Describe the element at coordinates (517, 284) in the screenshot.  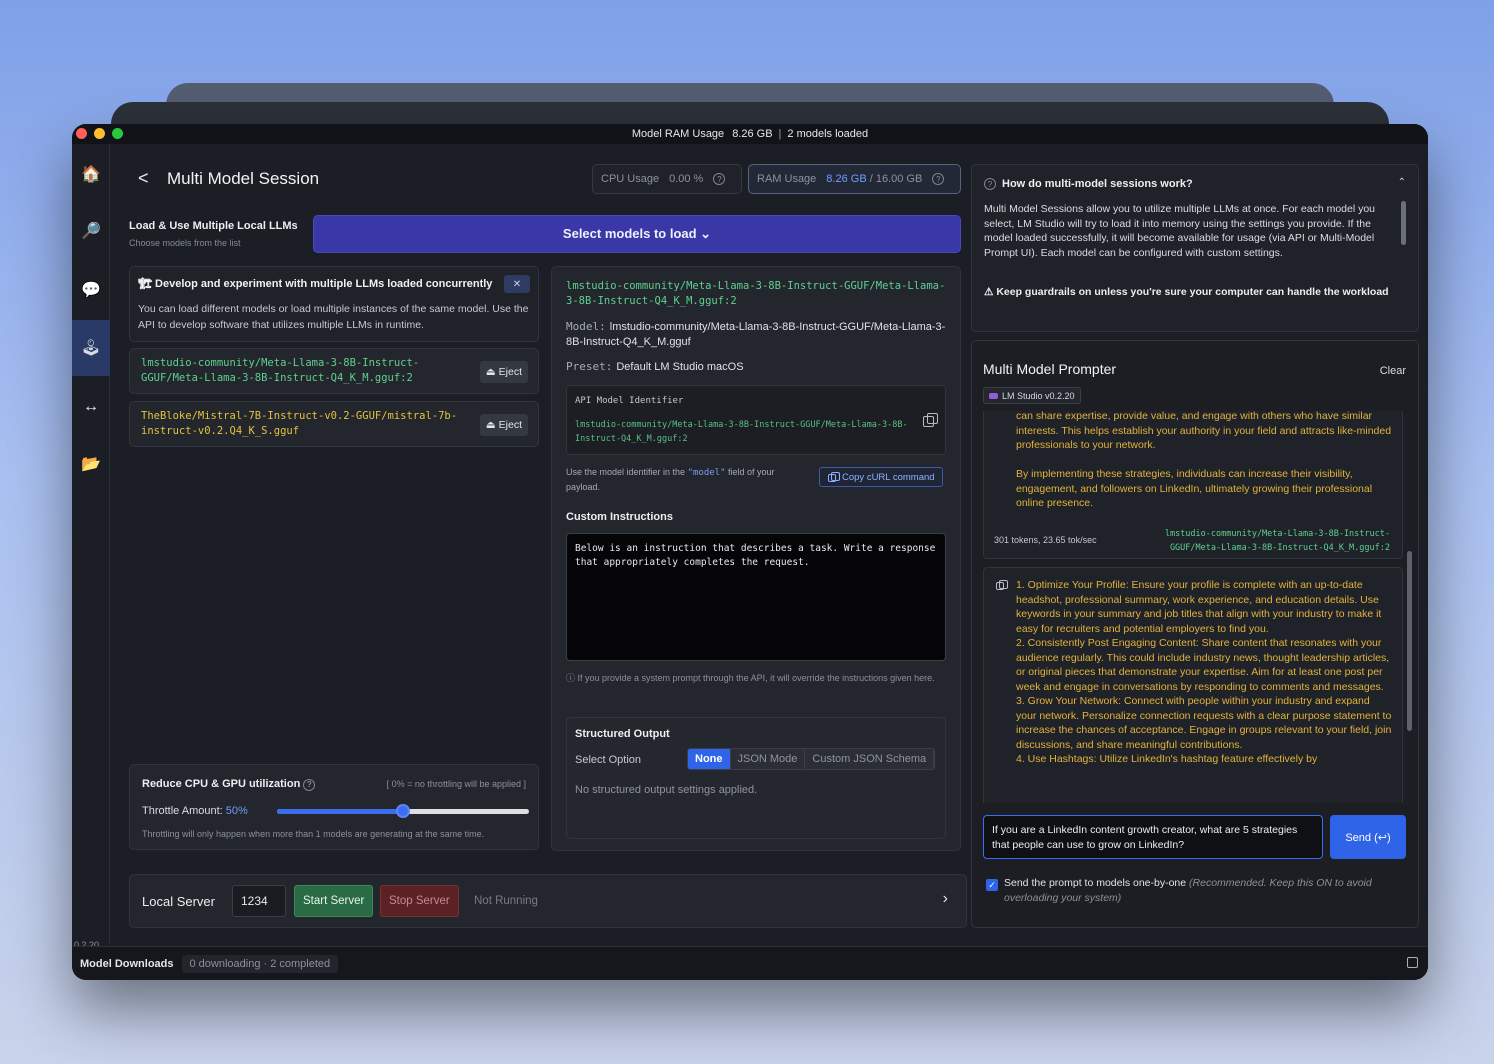
I see `close-icon: ✕` at that location.